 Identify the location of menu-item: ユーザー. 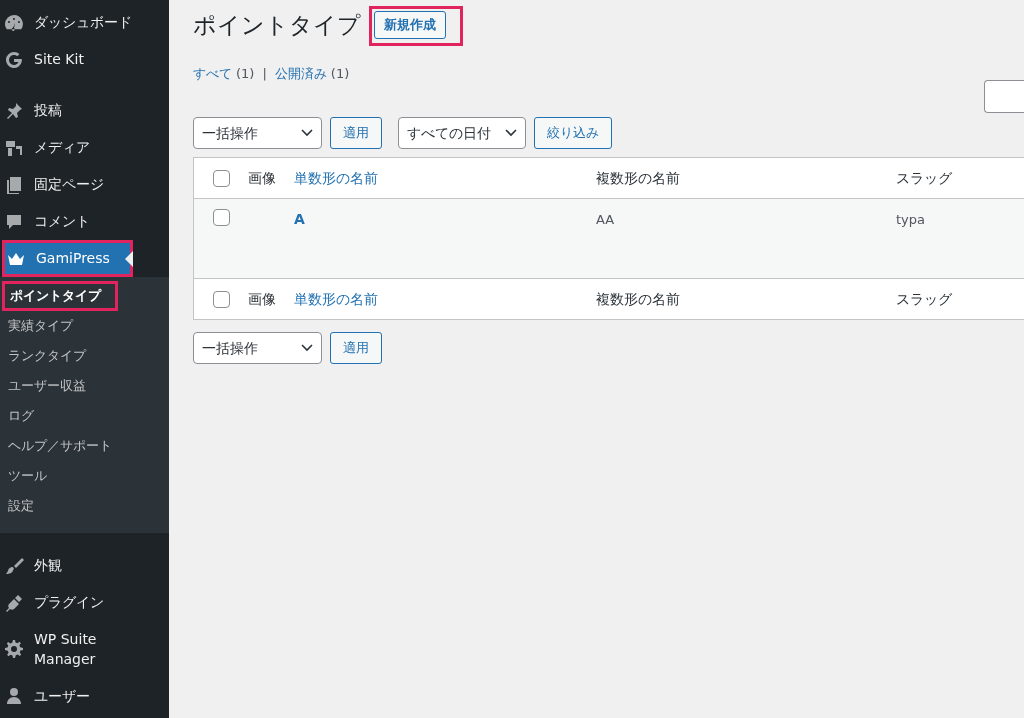
(84, 696).